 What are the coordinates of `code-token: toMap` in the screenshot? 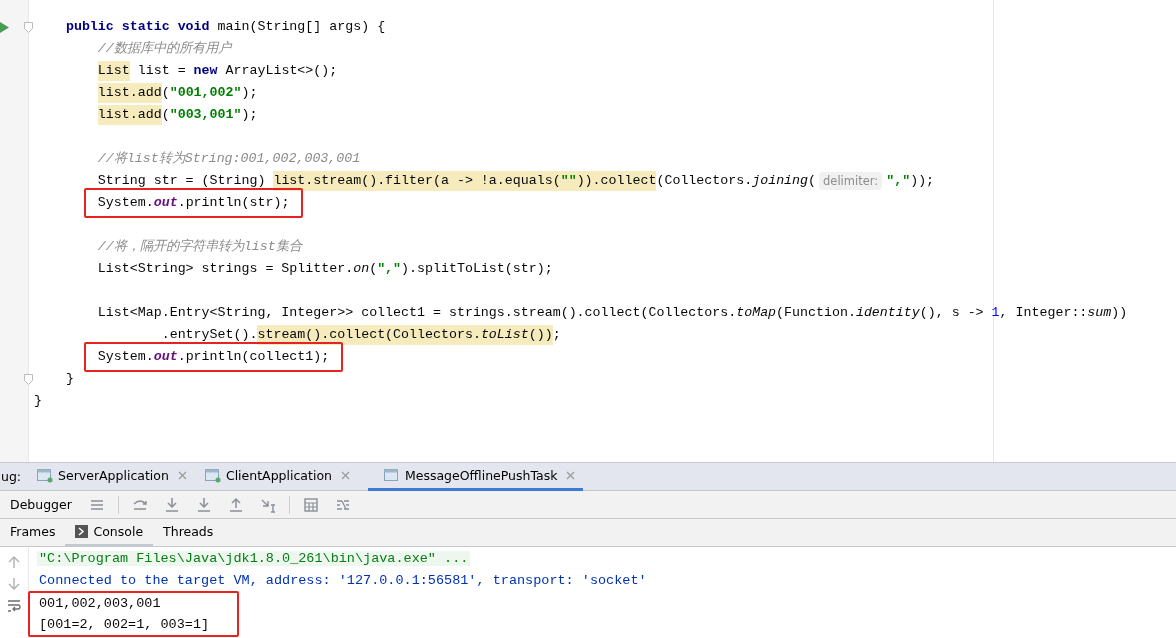 It's located at (756, 313).